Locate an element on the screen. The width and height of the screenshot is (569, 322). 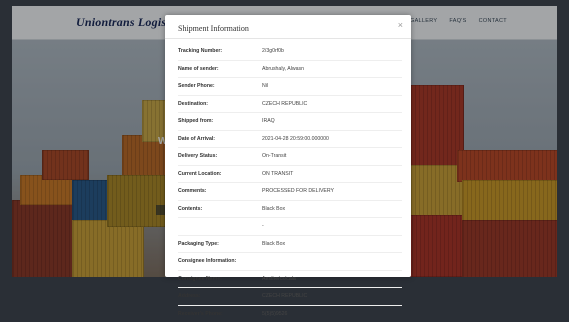
table-row: Comments: PROCESSED FOR DELIVERY is located at coordinates (290, 191).